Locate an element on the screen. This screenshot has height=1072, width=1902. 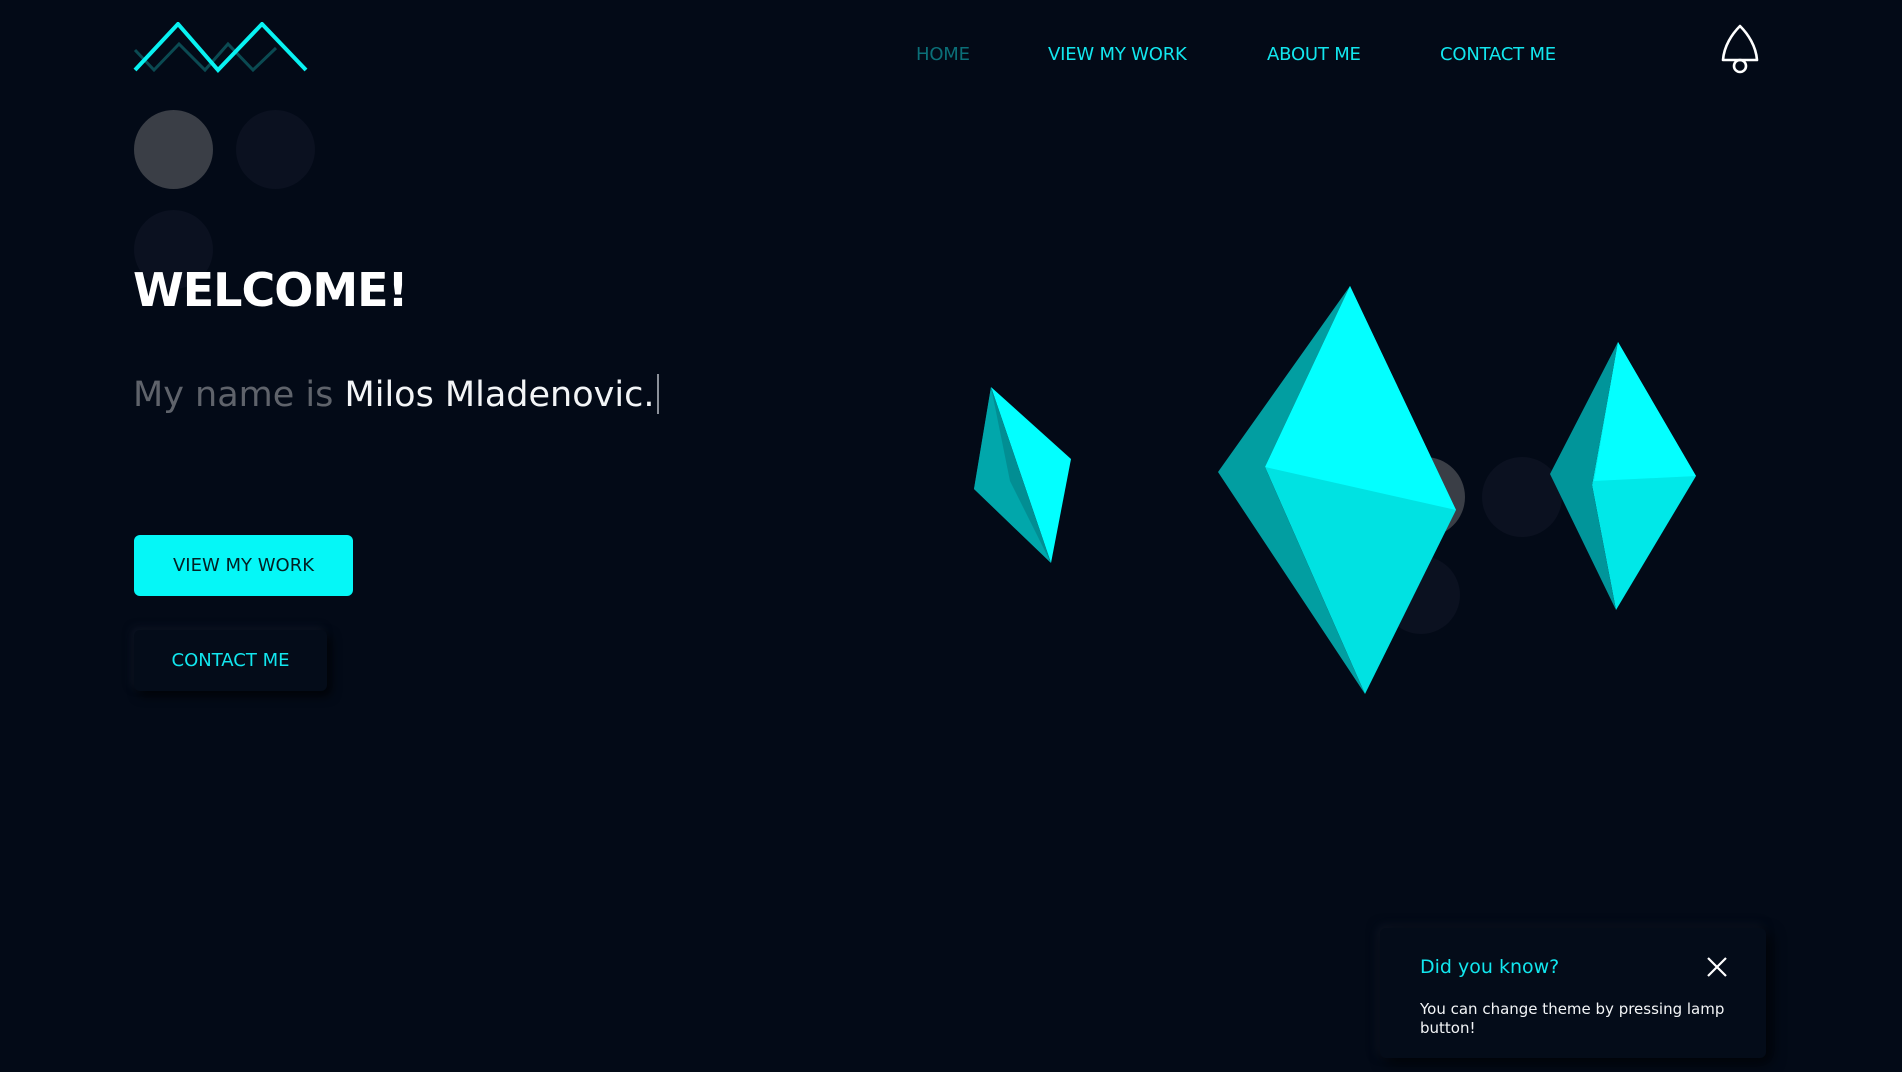
welcome-heading: WELCOME! is located at coordinates (271, 290).